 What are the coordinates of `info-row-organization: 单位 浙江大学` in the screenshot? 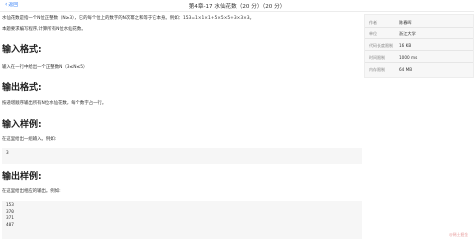 It's located at (419, 34).